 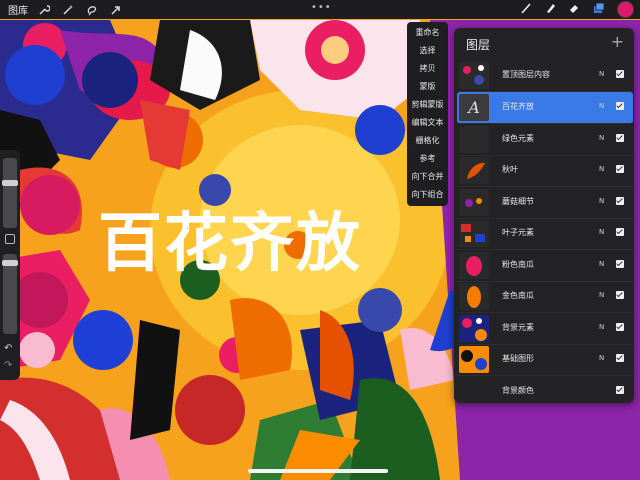 I want to click on layer-name: 背景颜色, so click(x=518, y=390).